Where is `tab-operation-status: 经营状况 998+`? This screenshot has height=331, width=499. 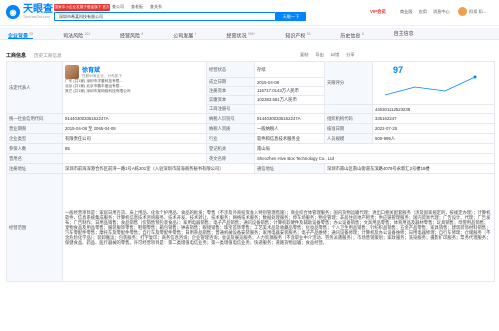
tab-operation-status: 经营状况 998+ is located at coordinates (241, 34).